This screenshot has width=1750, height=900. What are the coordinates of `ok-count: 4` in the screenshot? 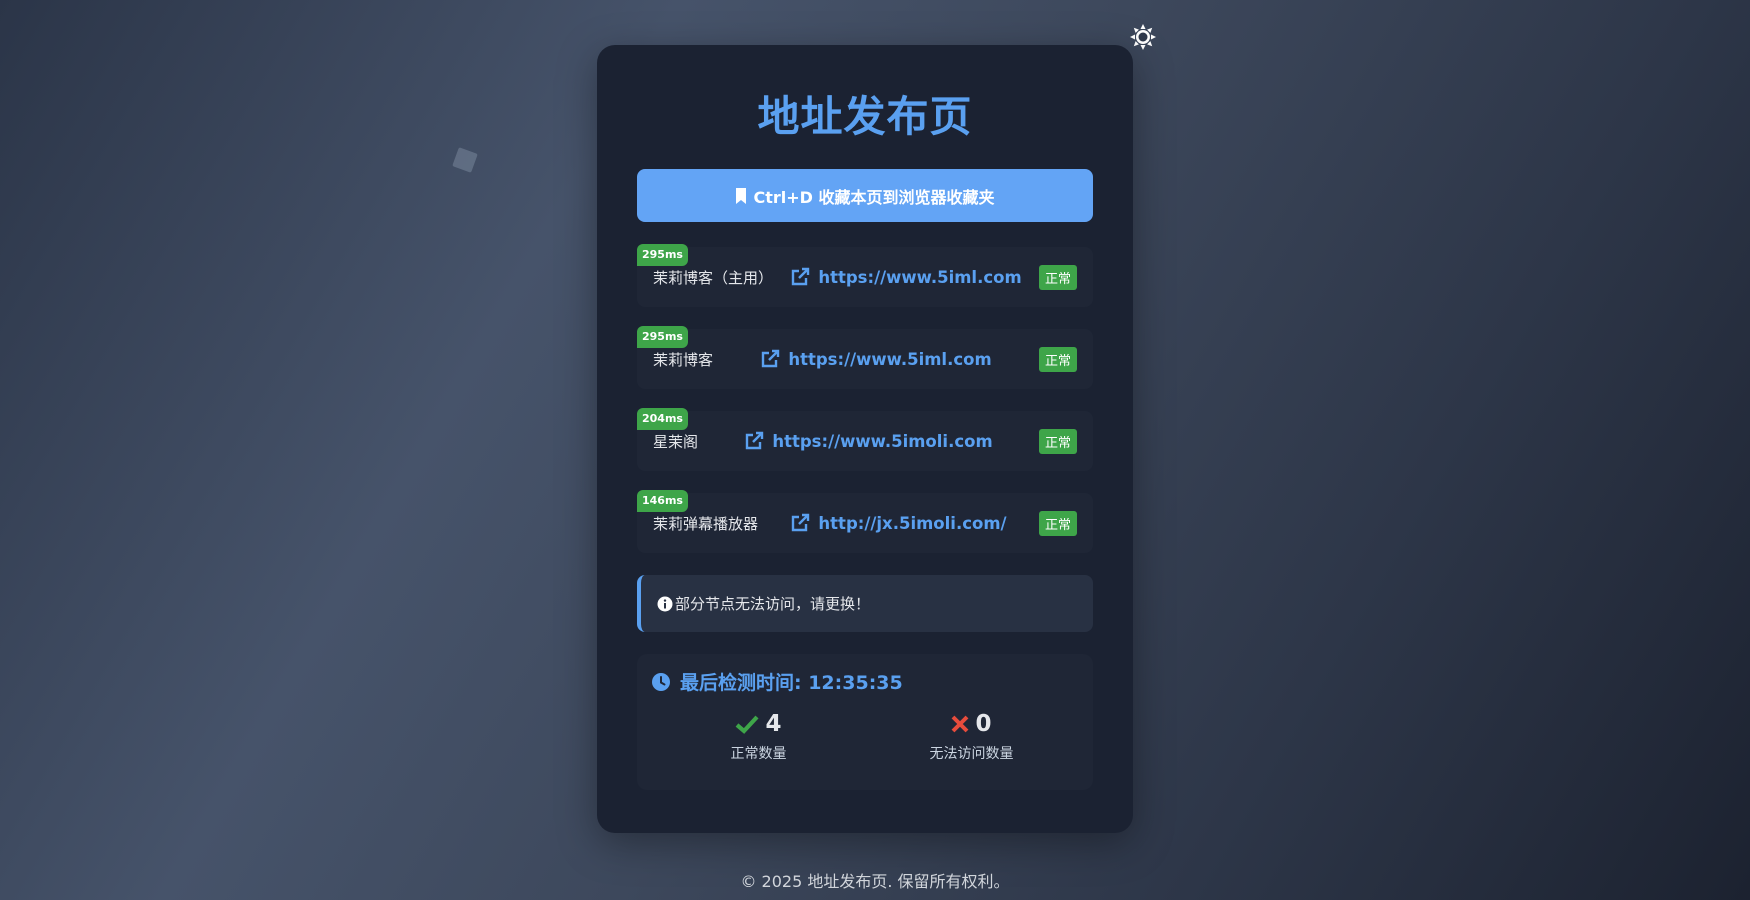 It's located at (773, 724).